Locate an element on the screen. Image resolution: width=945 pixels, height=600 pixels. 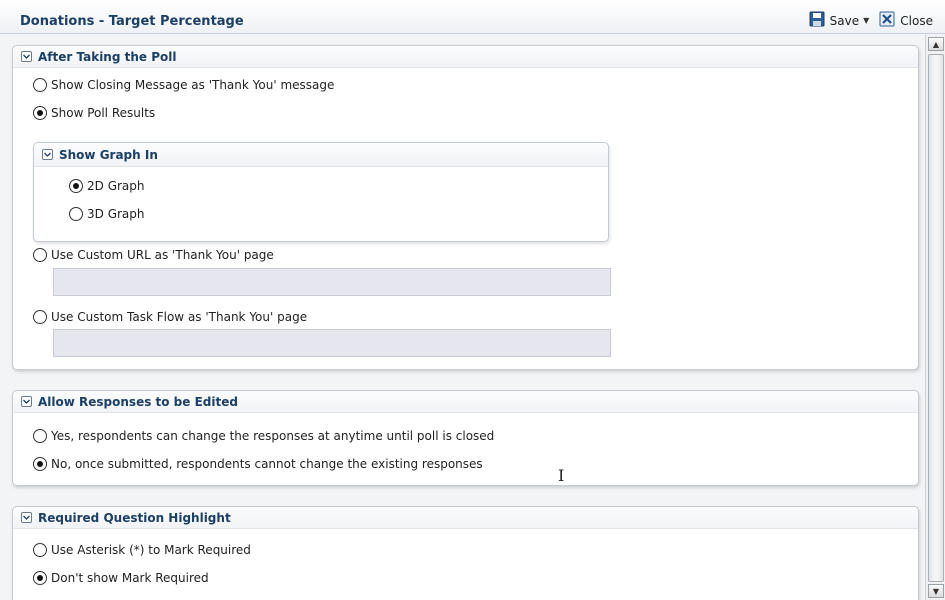
scroll-down-button: ▼ is located at coordinates (936, 591).